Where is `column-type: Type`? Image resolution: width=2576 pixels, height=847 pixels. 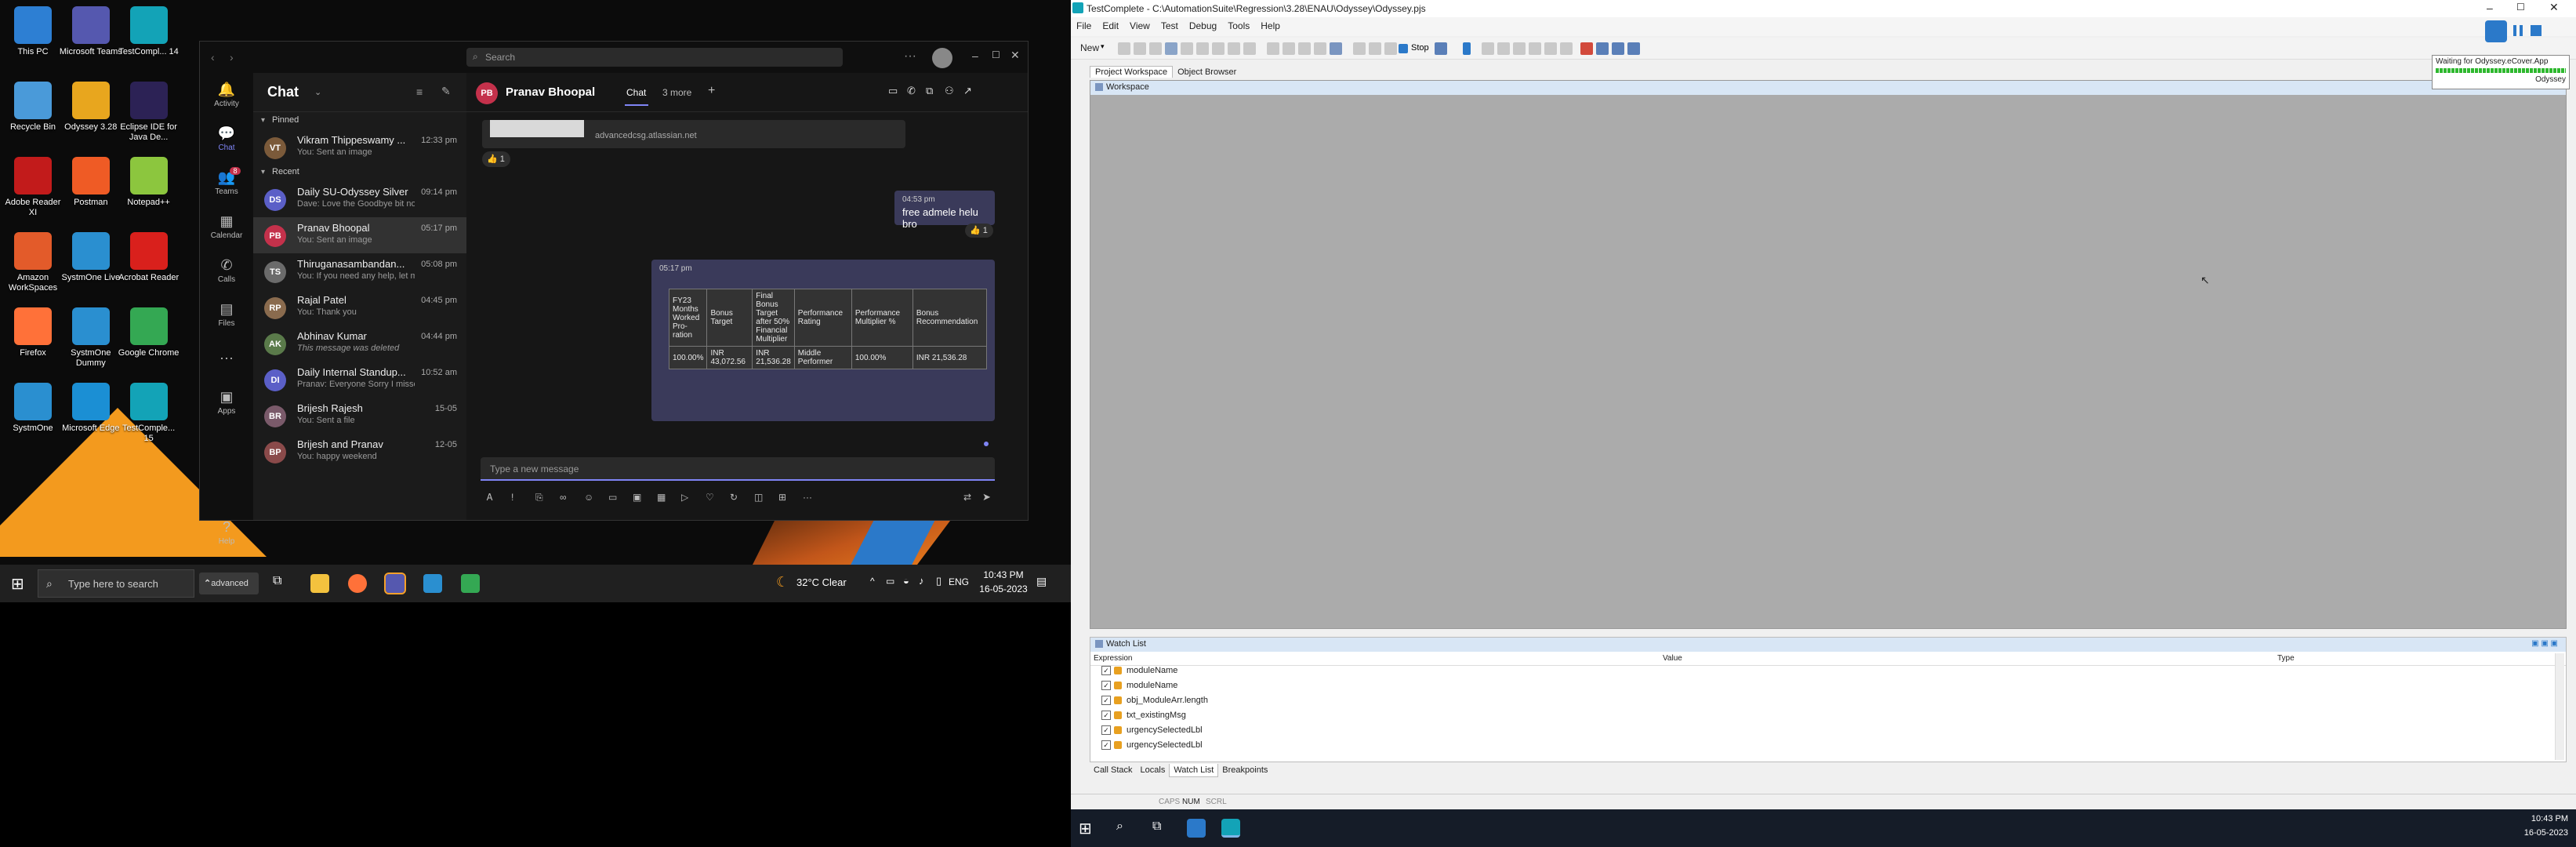
column-type: Type is located at coordinates (2286, 658).